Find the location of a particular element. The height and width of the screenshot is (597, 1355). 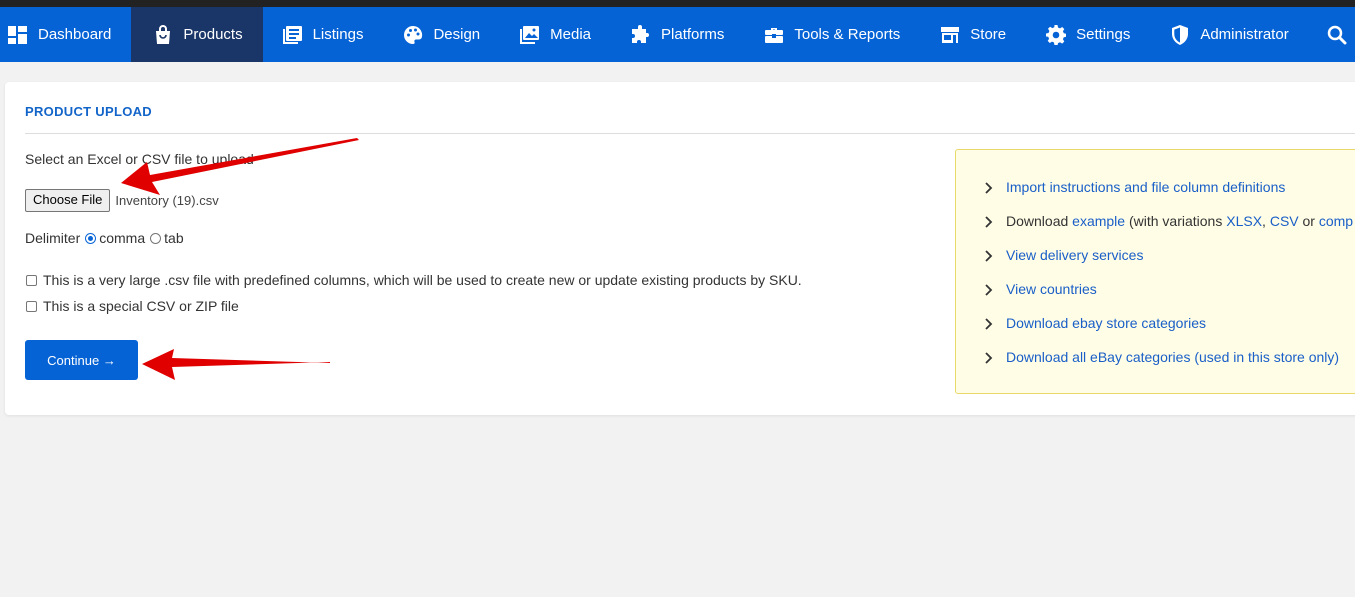

delimiter-comma-radio is located at coordinates (91, 238).